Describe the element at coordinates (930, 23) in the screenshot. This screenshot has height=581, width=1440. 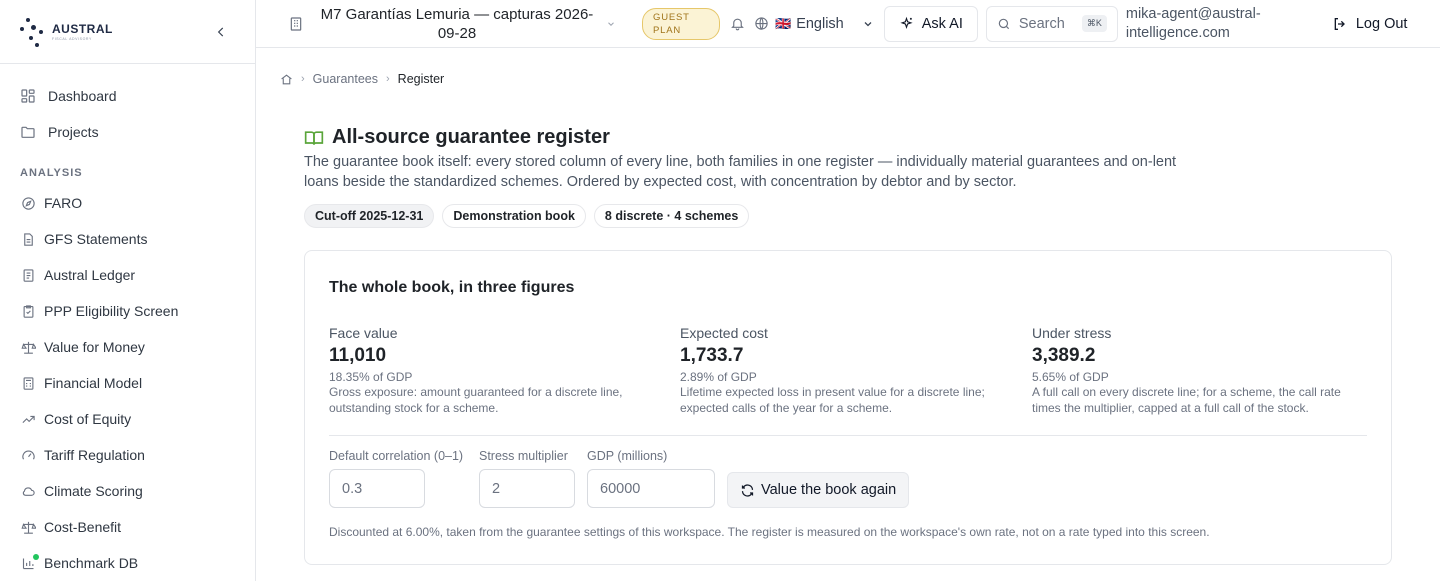
I see `ask-ai-button: Ask AI` at that location.